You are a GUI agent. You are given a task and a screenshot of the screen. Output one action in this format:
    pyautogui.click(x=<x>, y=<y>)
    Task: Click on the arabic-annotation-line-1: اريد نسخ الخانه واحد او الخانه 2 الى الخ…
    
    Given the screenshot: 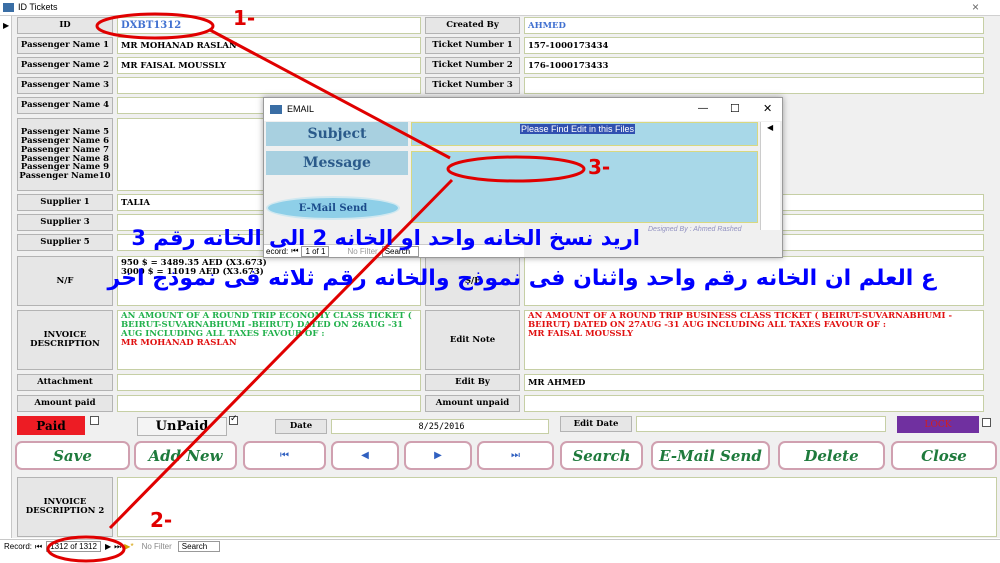 What is the action you would take?
    pyautogui.click(x=385, y=238)
    